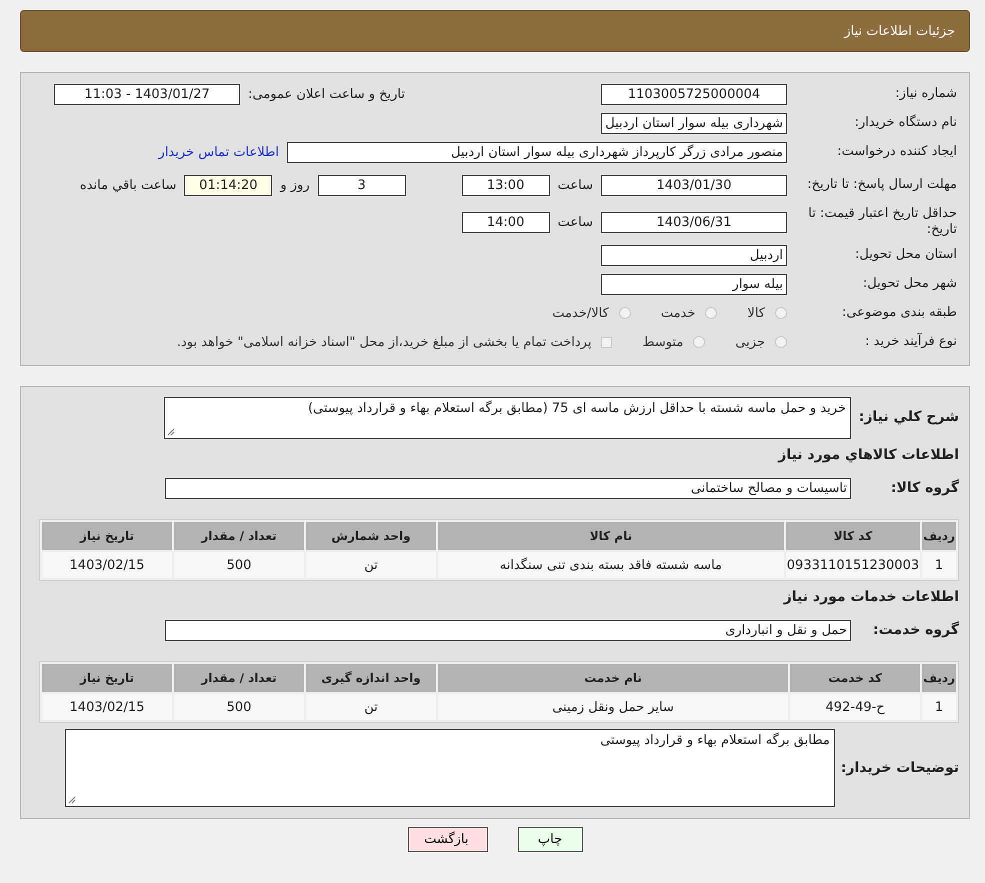 This screenshot has width=985, height=883. Describe the element at coordinates (694, 284) in the screenshot. I see `value-field: بیله سوار` at that location.